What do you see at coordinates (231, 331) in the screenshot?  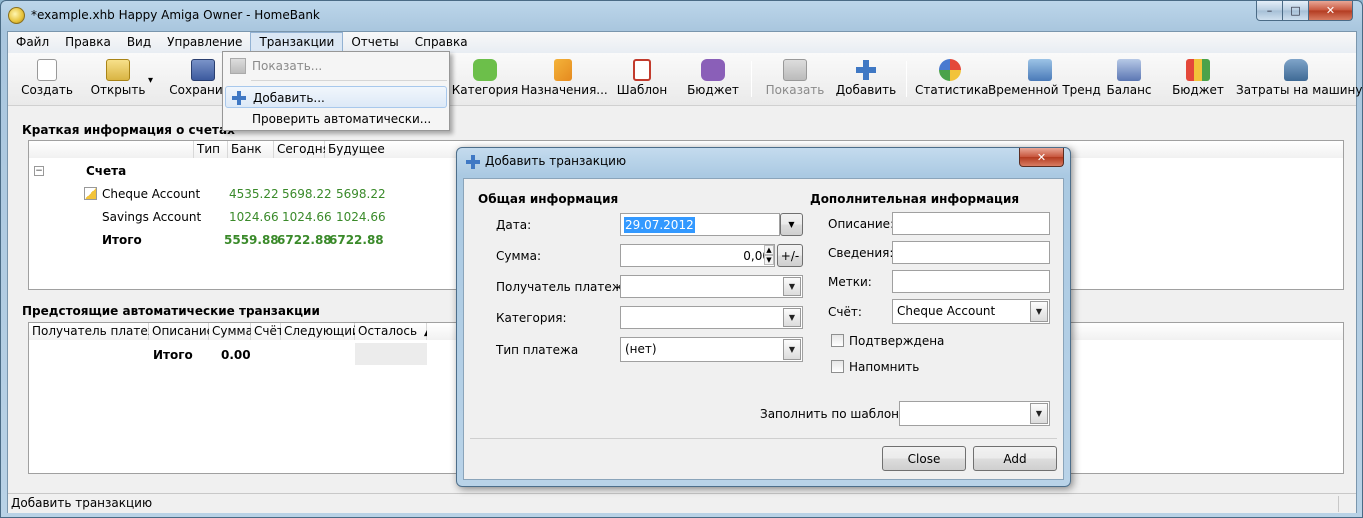 I see `col-header-amount: Сумма` at bounding box center [231, 331].